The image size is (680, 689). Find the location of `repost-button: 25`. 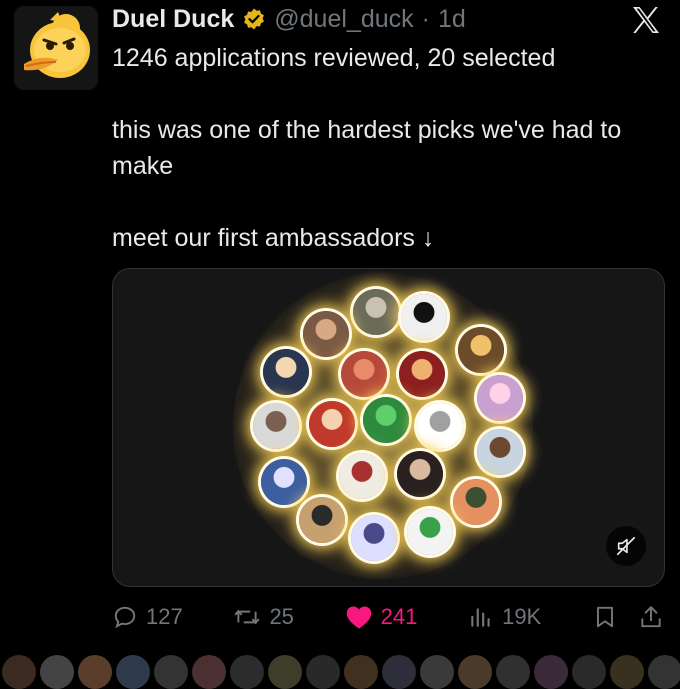

repost-button: 25 is located at coordinates (263, 617).